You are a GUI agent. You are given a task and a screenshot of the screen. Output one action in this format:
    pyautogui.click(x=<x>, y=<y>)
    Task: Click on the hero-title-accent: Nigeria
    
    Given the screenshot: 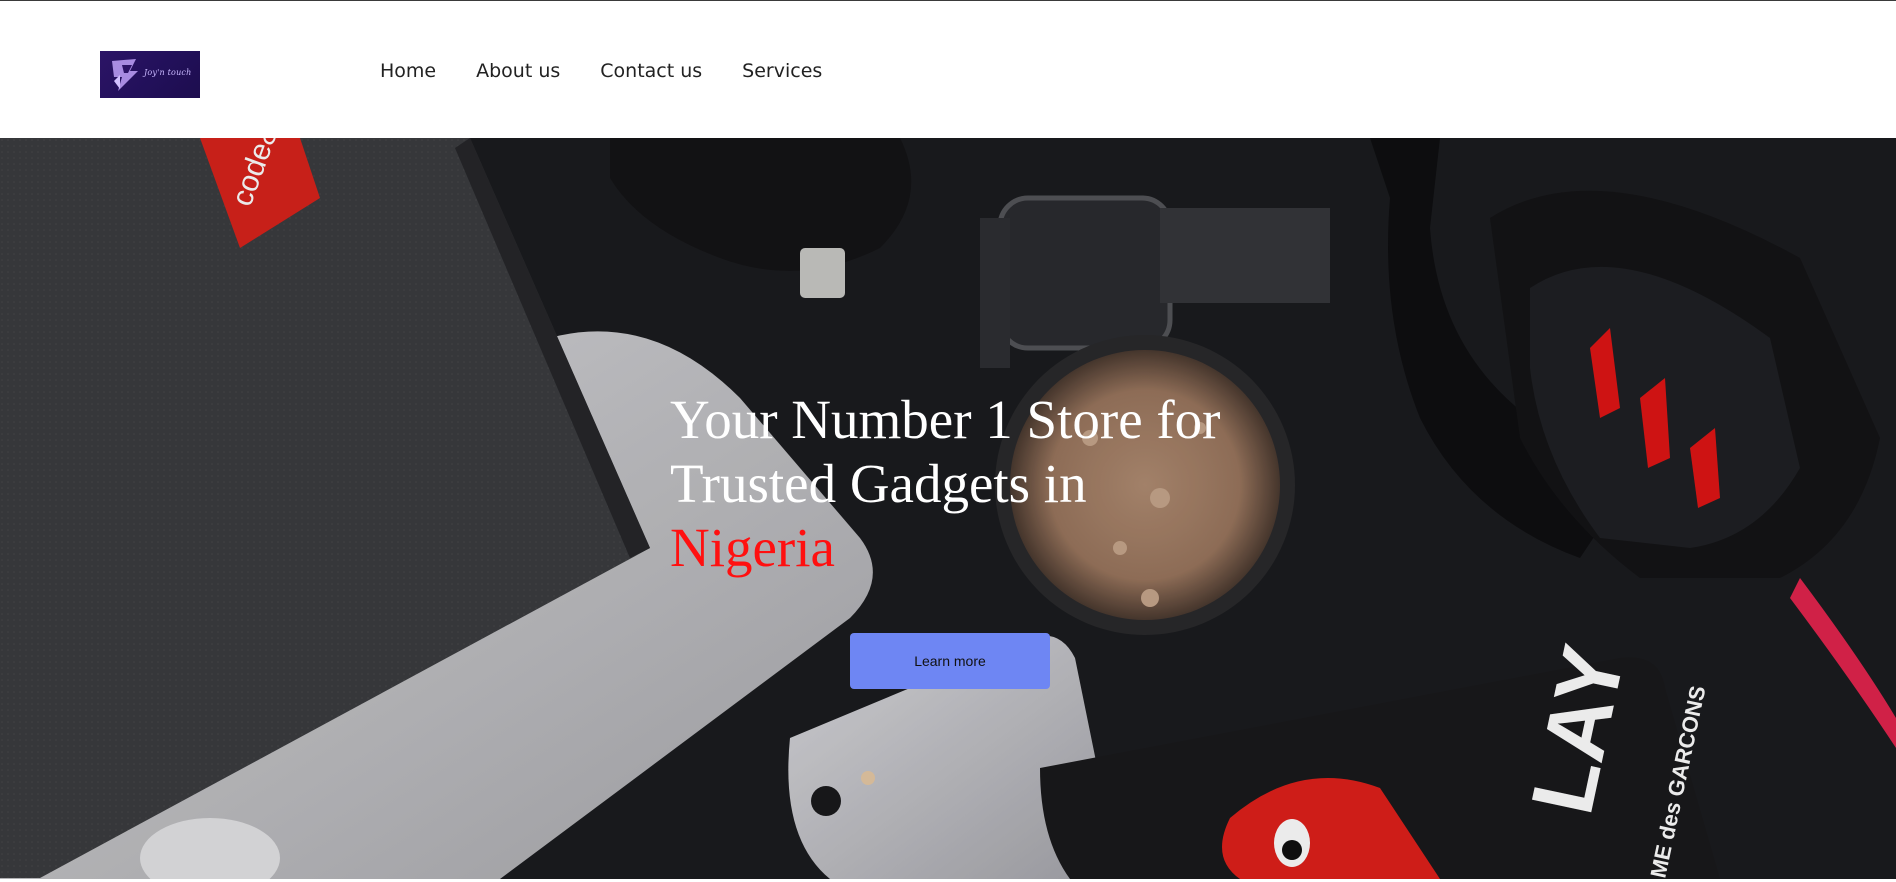 What is the action you would take?
    pyautogui.click(x=752, y=547)
    